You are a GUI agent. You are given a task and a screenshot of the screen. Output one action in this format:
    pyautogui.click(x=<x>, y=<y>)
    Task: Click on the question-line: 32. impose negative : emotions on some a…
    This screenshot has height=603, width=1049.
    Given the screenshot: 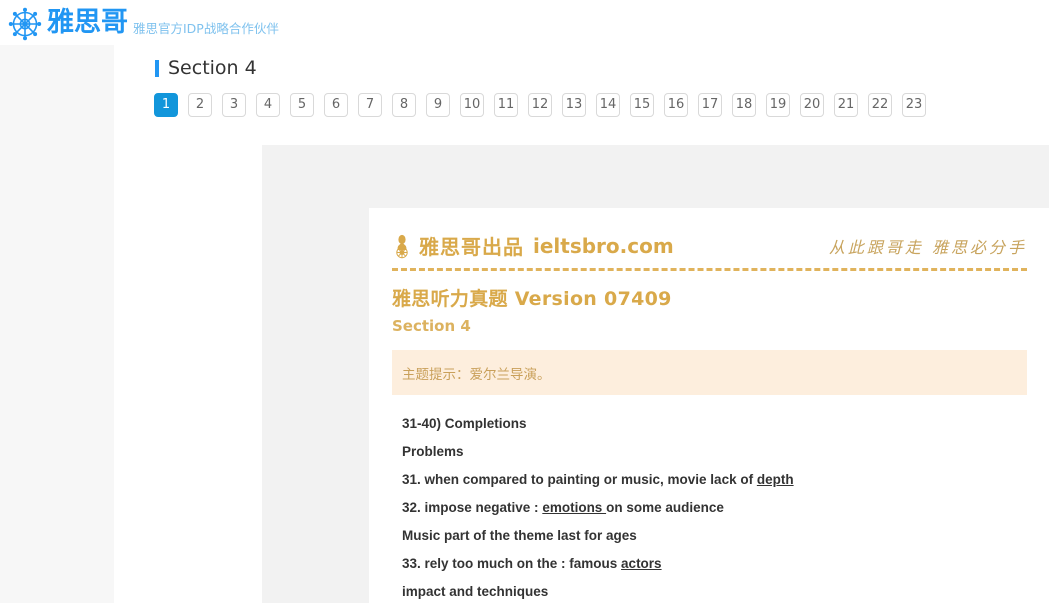 What is the action you would take?
    pyautogui.click(x=714, y=508)
    